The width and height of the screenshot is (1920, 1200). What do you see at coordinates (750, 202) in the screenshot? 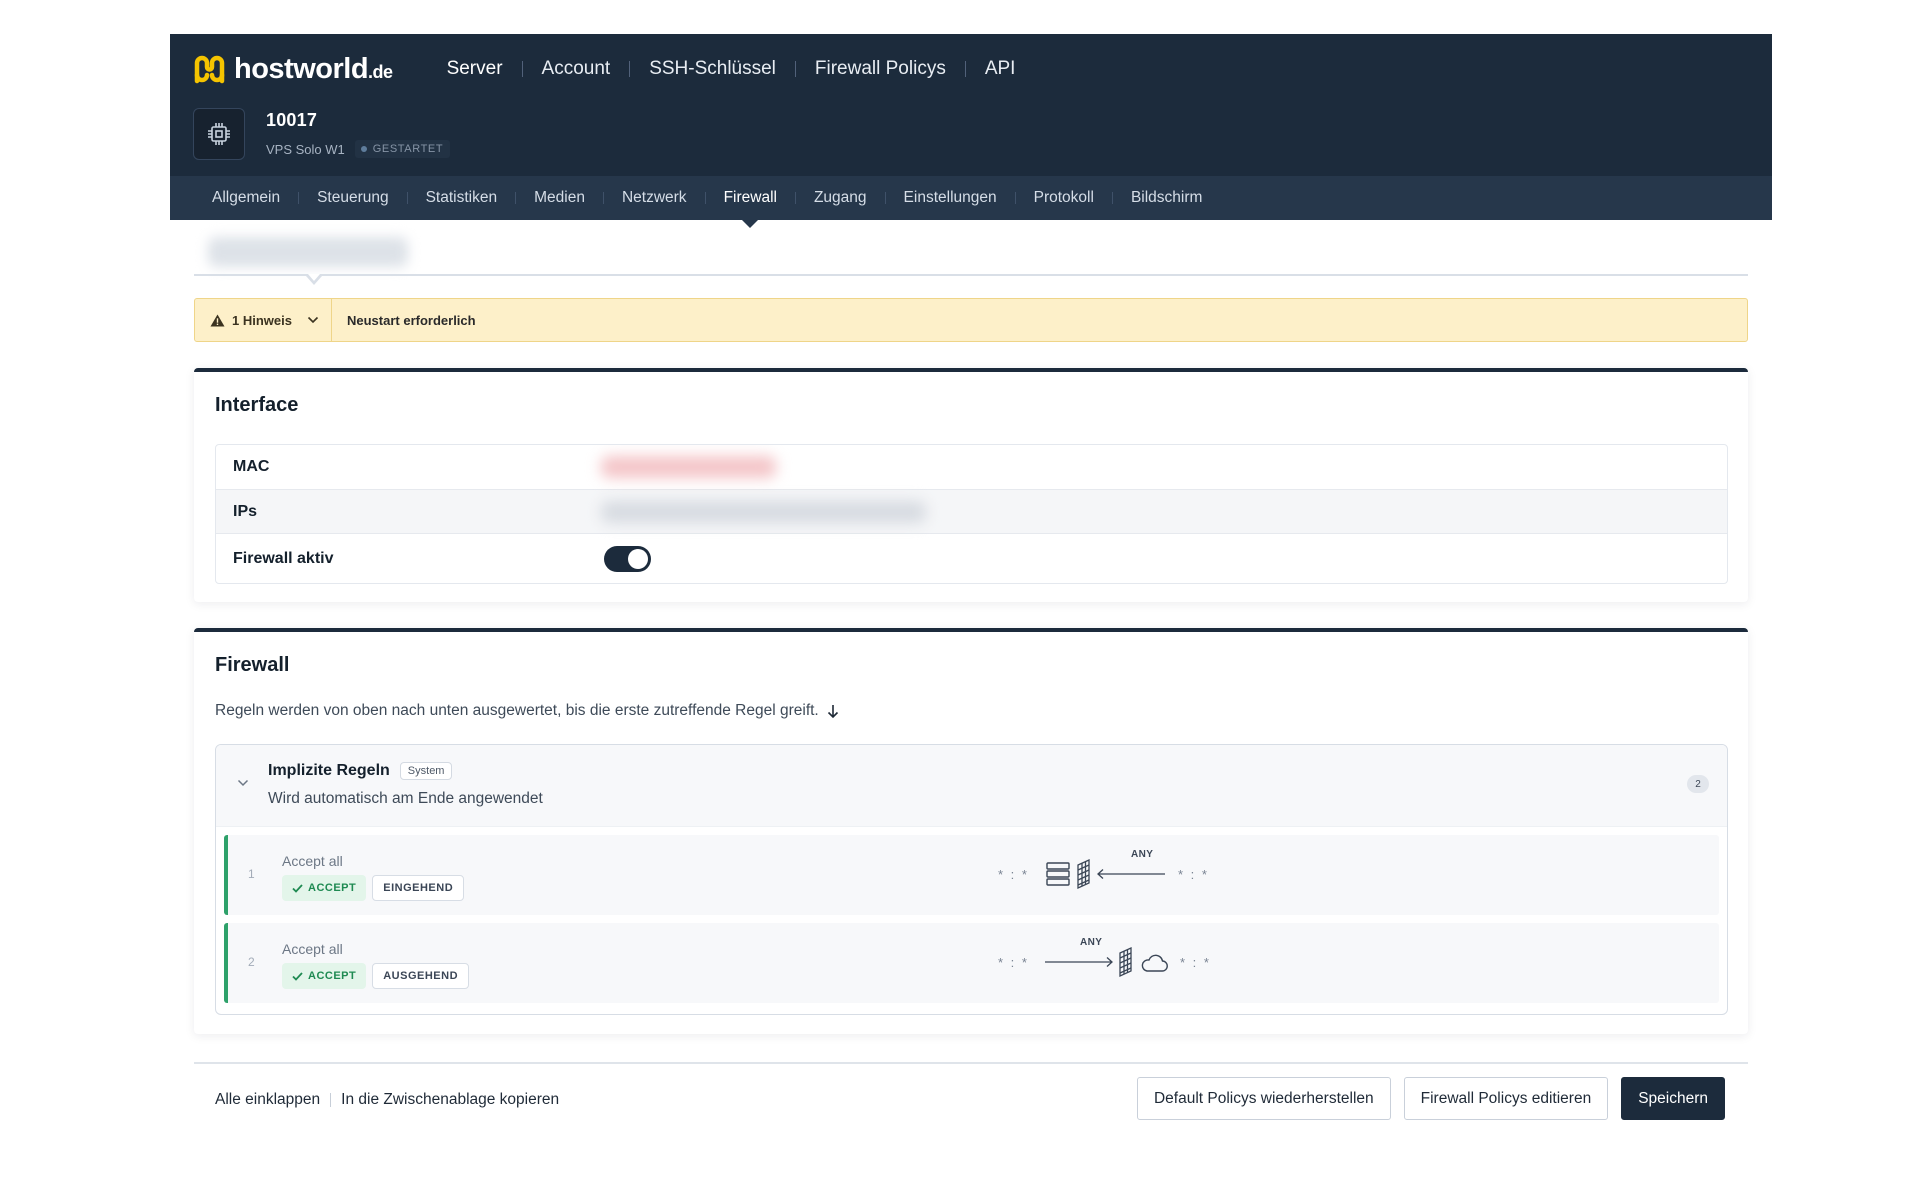
I see `tab-firewall: Firewall` at bounding box center [750, 202].